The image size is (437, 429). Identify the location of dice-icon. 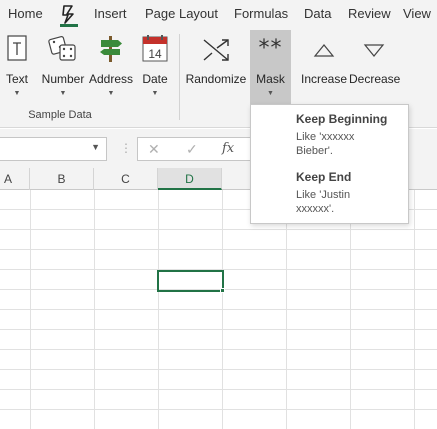
(62, 48).